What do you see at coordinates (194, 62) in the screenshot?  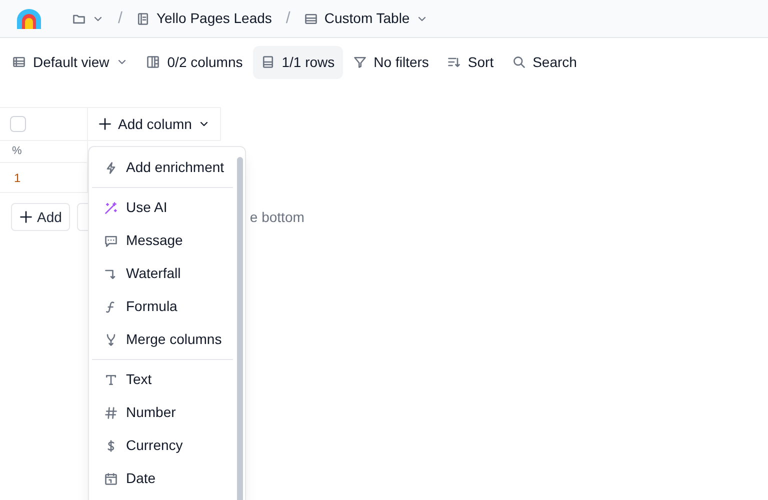 I see `columns-button: 0/2 columns` at bounding box center [194, 62].